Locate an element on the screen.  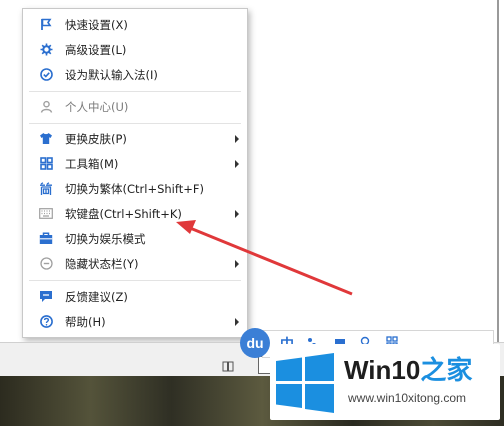
watermark-title-prefix: Win10 is located at coordinates (382, 370).